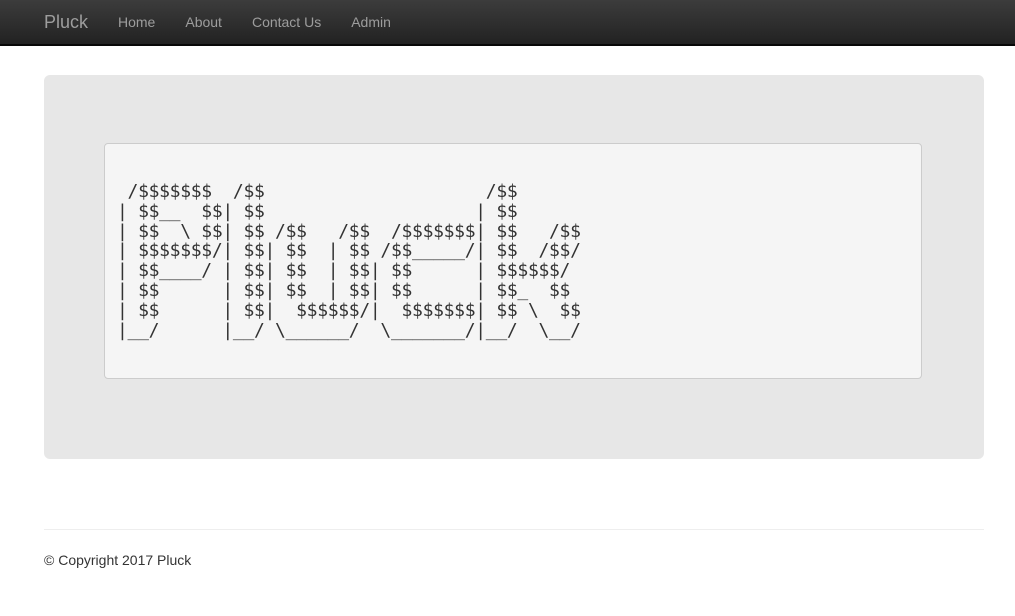 Image resolution: width=1015 pixels, height=616 pixels. What do you see at coordinates (66, 22) in the screenshot?
I see `brand-link: Pluck` at bounding box center [66, 22].